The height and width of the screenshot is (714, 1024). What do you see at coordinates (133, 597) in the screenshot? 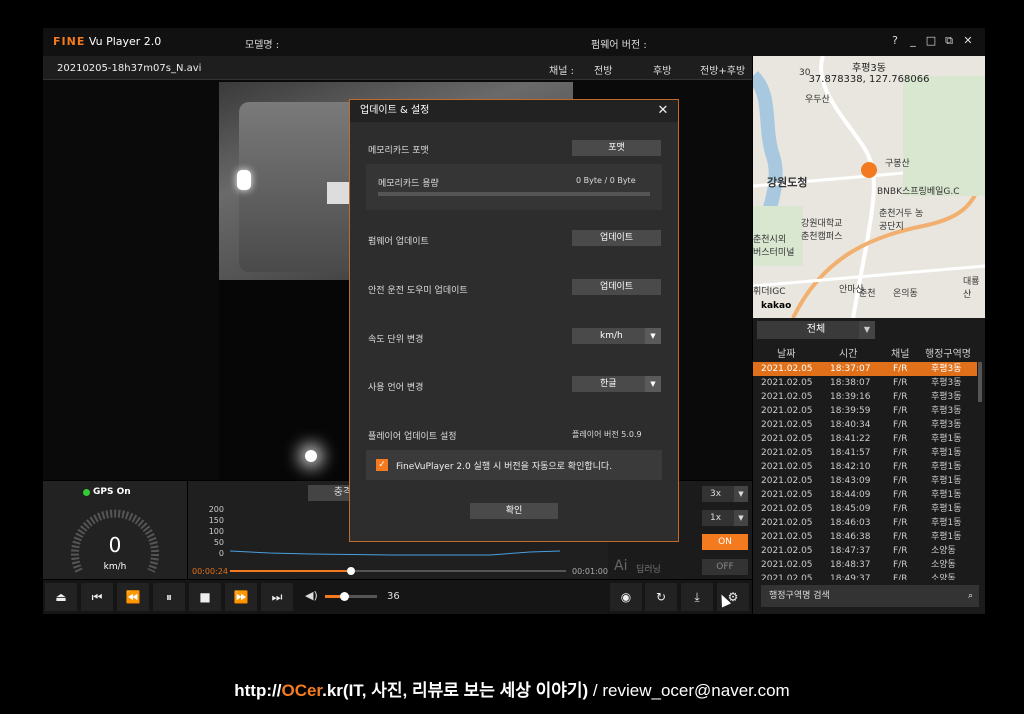
I see `rewind-icon: ⏪` at bounding box center [133, 597].